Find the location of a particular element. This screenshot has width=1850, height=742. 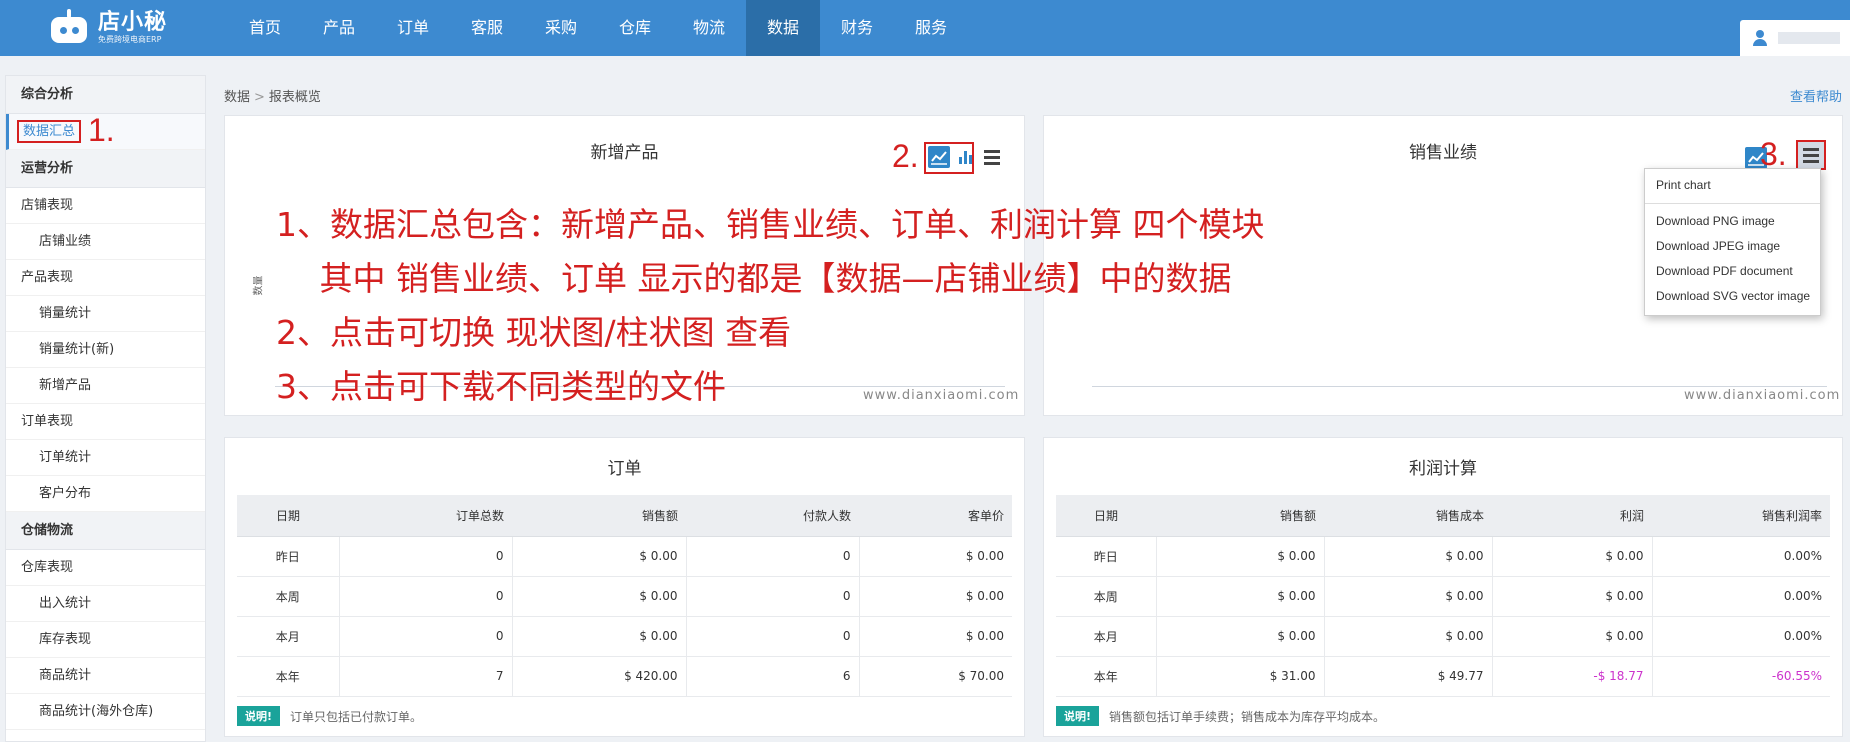

sidebar-item-label: 运营分析 is located at coordinates (47, 168).